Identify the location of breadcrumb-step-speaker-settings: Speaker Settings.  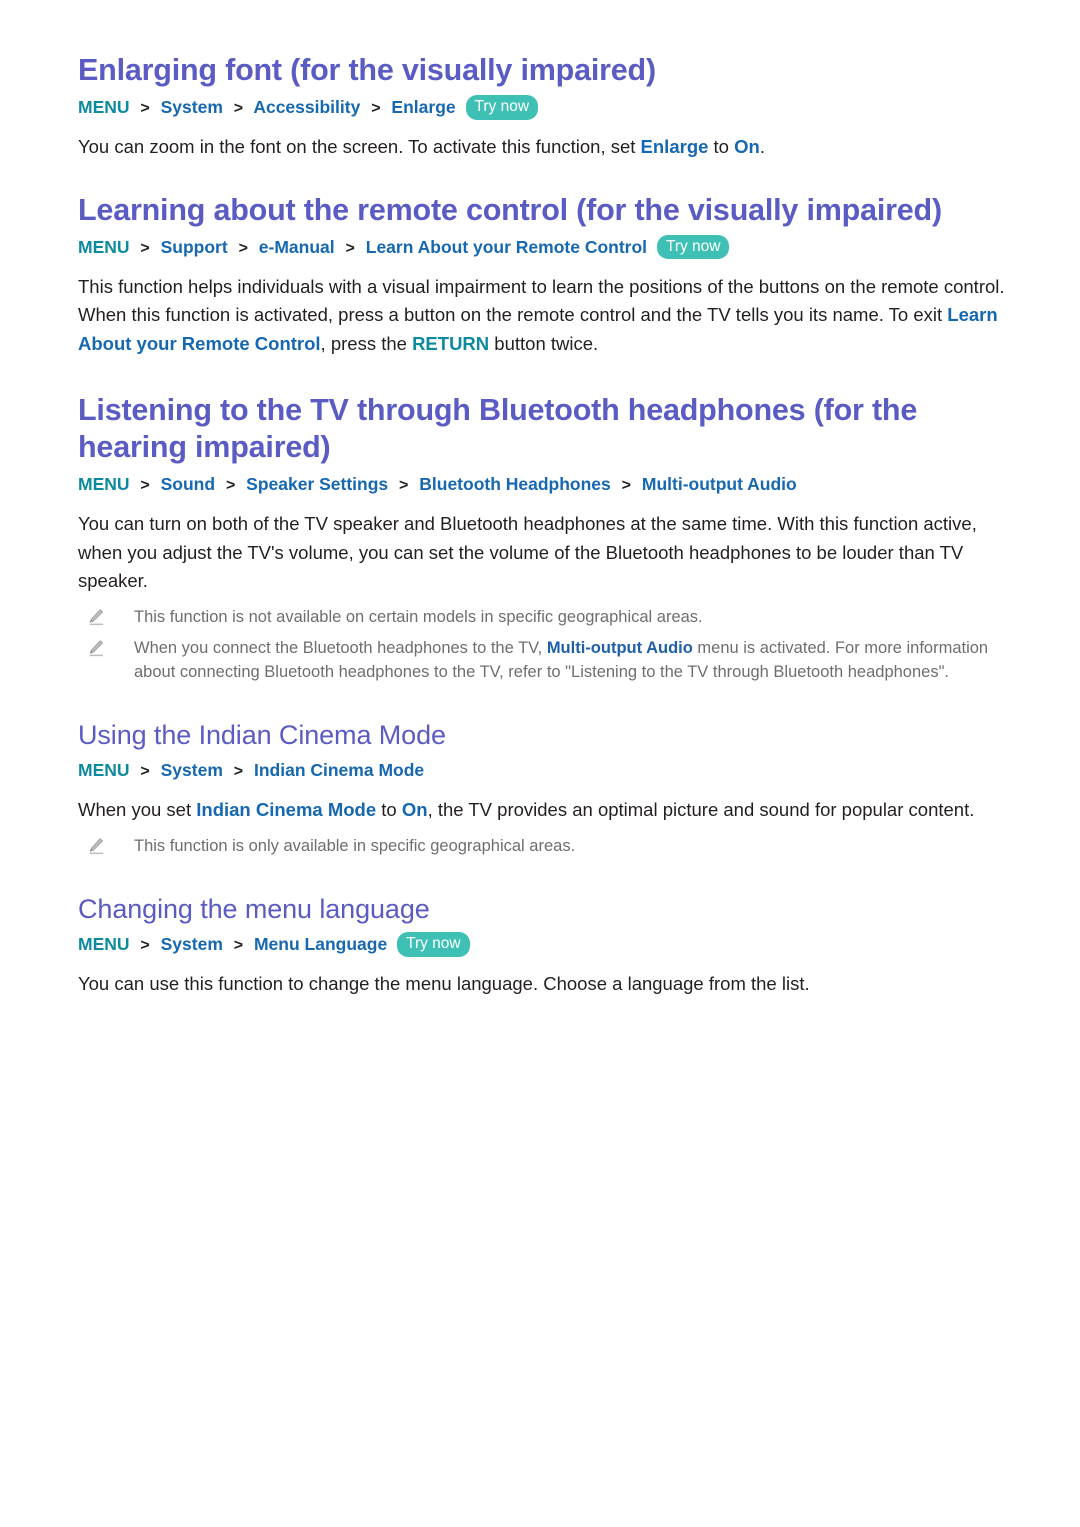
(317, 484).